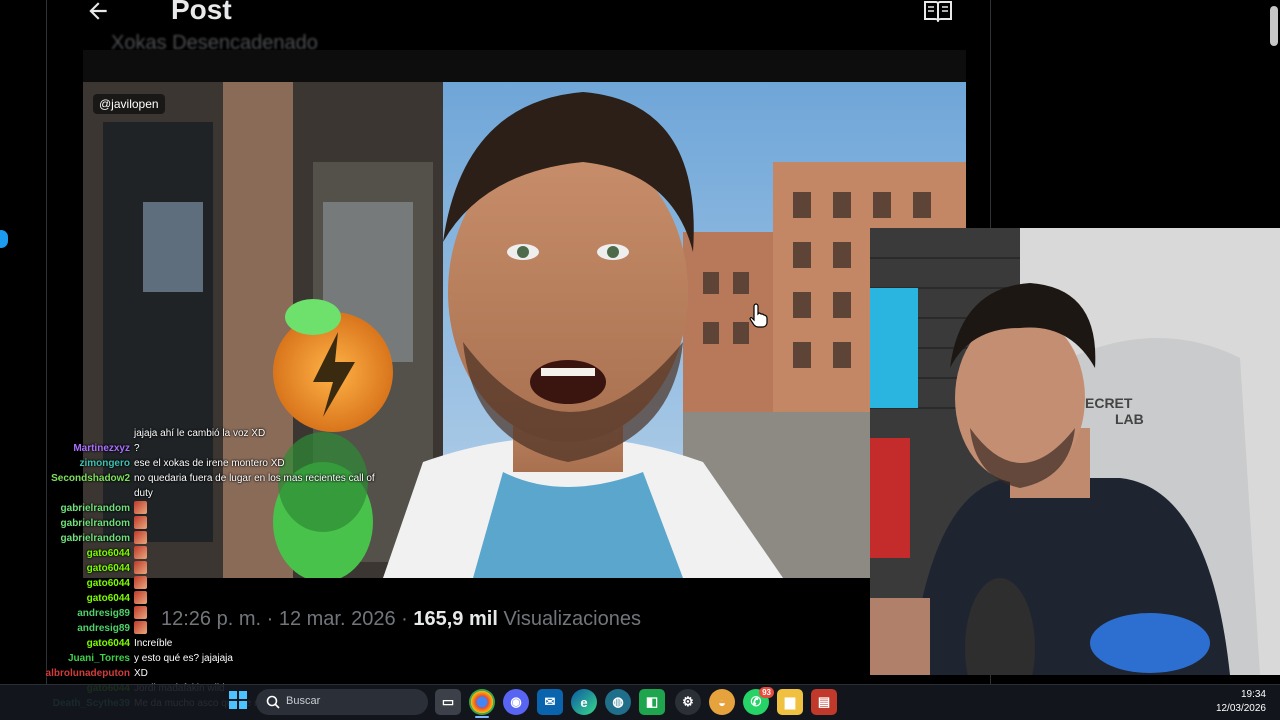  I want to click on svg-text: ECRET, so click(1109, 403).